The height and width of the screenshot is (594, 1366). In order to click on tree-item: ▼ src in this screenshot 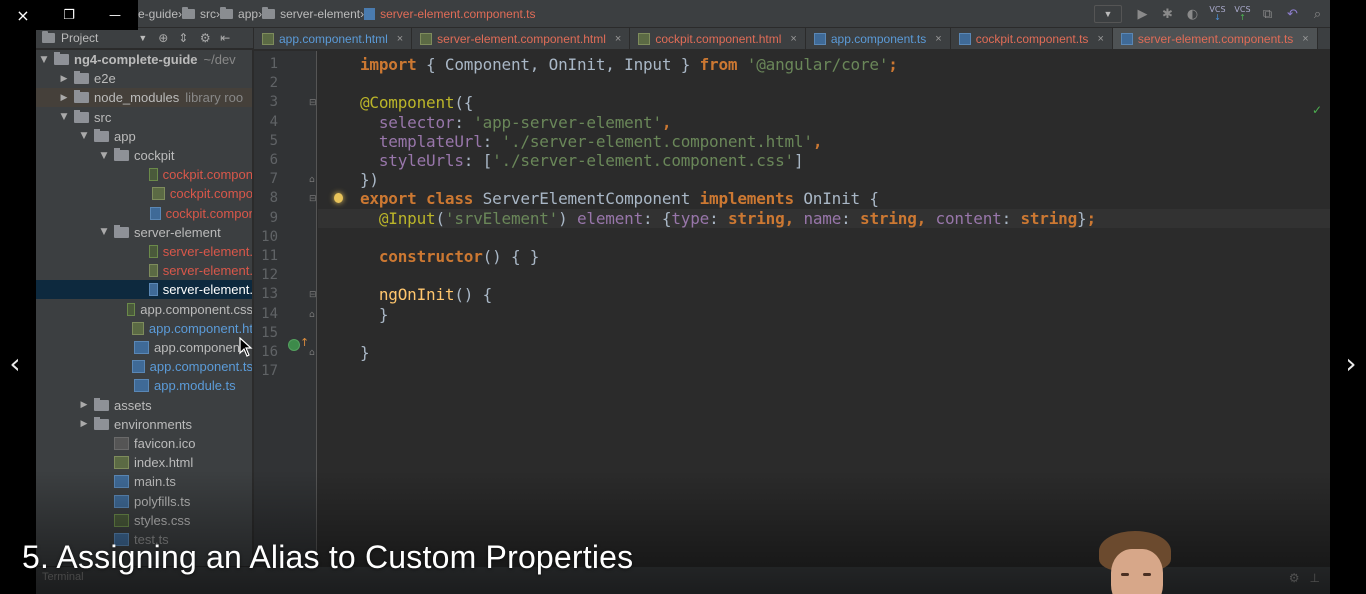, I will do `click(144, 117)`.